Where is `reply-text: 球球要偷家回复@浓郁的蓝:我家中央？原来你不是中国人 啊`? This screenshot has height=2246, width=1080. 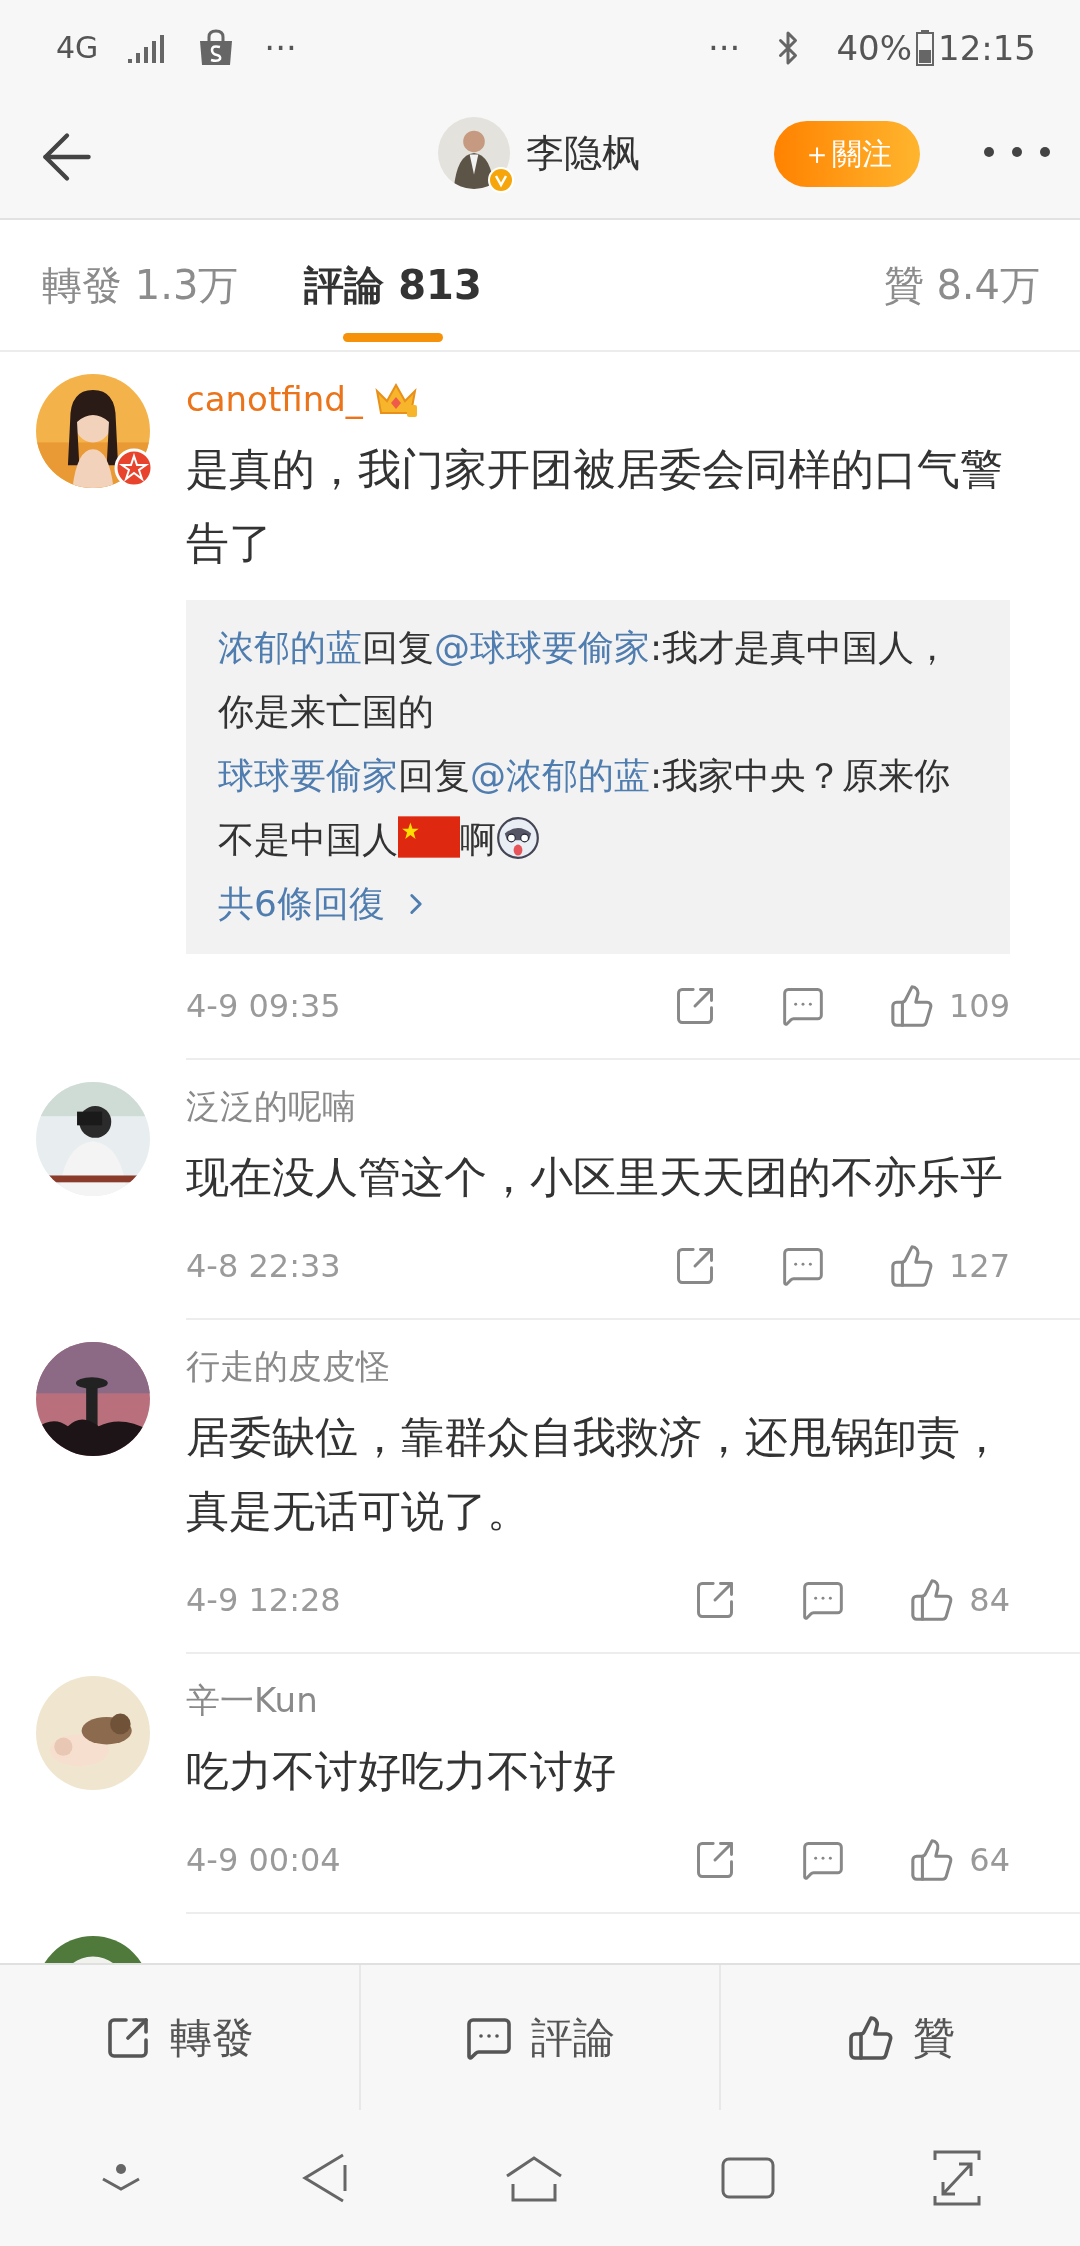
reply-text: 球球要偷家回复@浓郁的蓝:我家中央？原来你不是中国人 啊 is located at coordinates (585, 808).